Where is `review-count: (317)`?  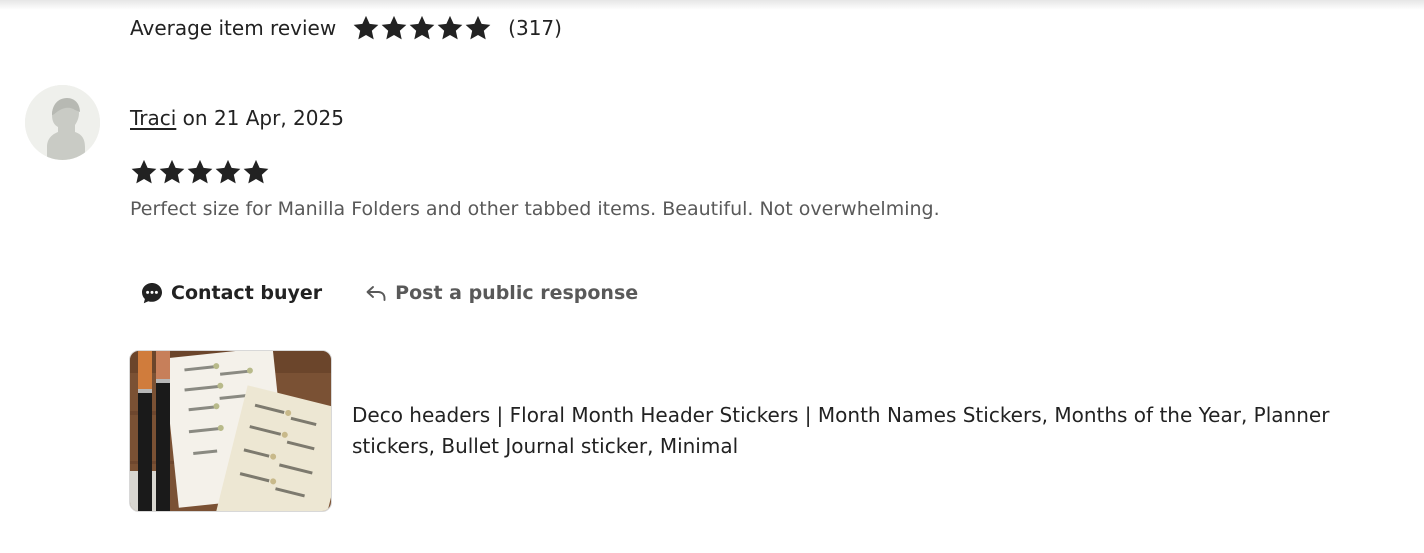
review-count: (317) is located at coordinates (535, 28).